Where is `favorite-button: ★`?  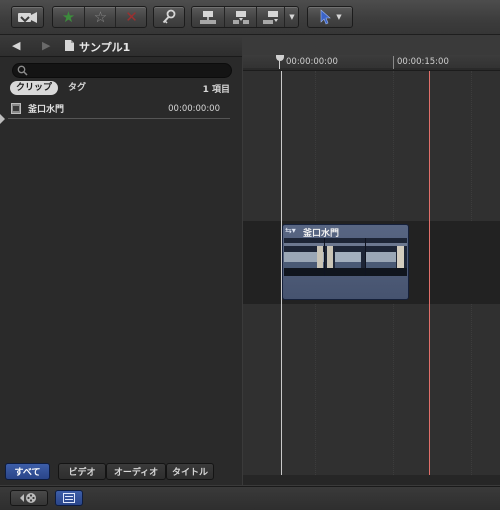
favorite-button: ★ is located at coordinates (68, 17).